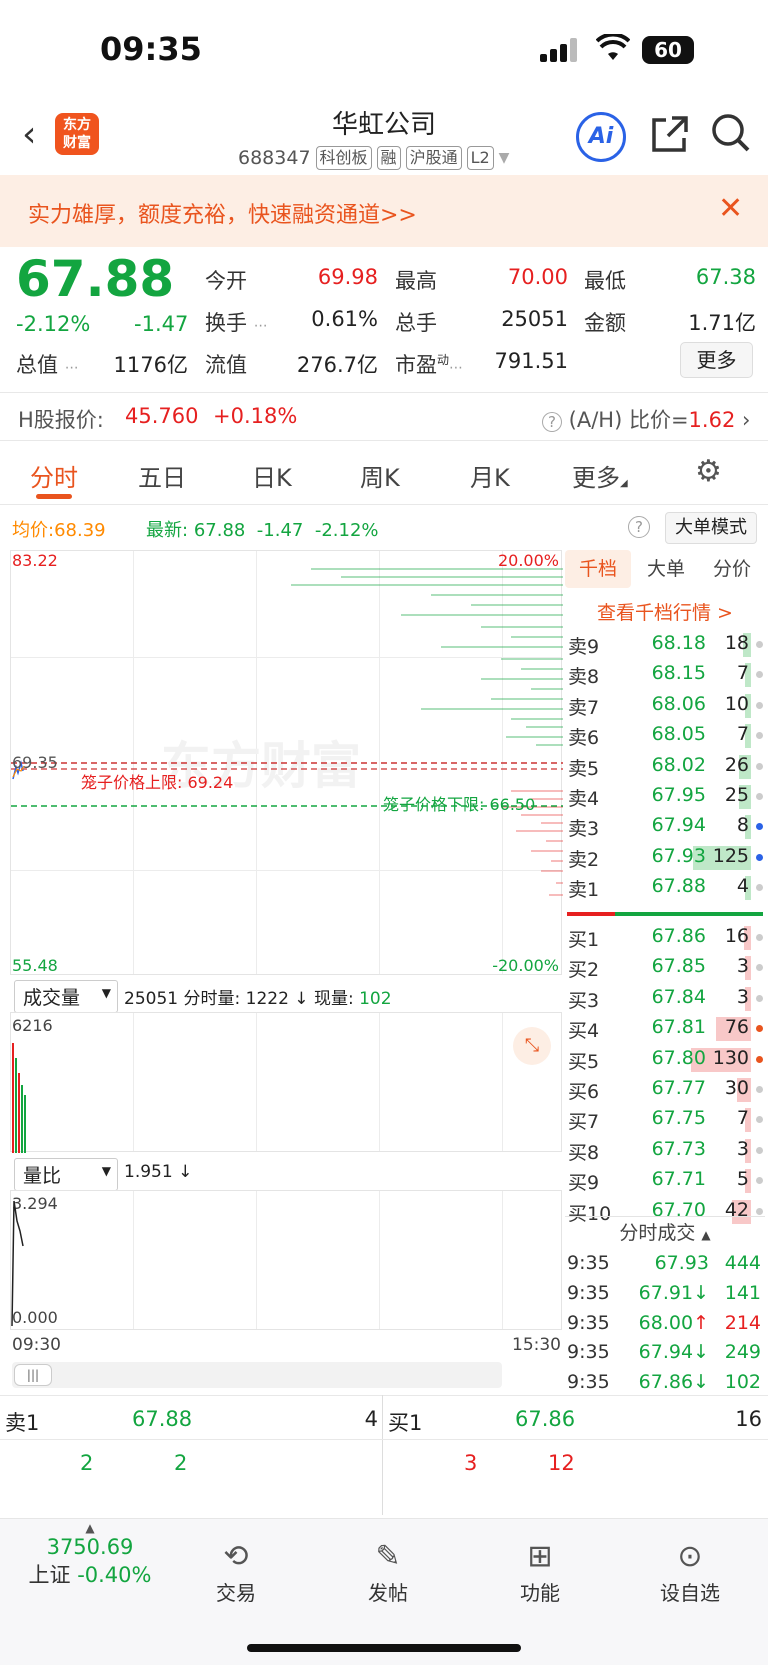  Describe the element at coordinates (736, 643) in the screenshot. I see `ask-volume: 18` at that location.